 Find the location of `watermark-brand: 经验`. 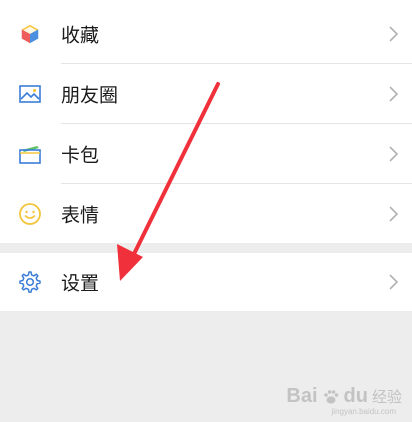

watermark-brand: 经验 is located at coordinates (386, 397).